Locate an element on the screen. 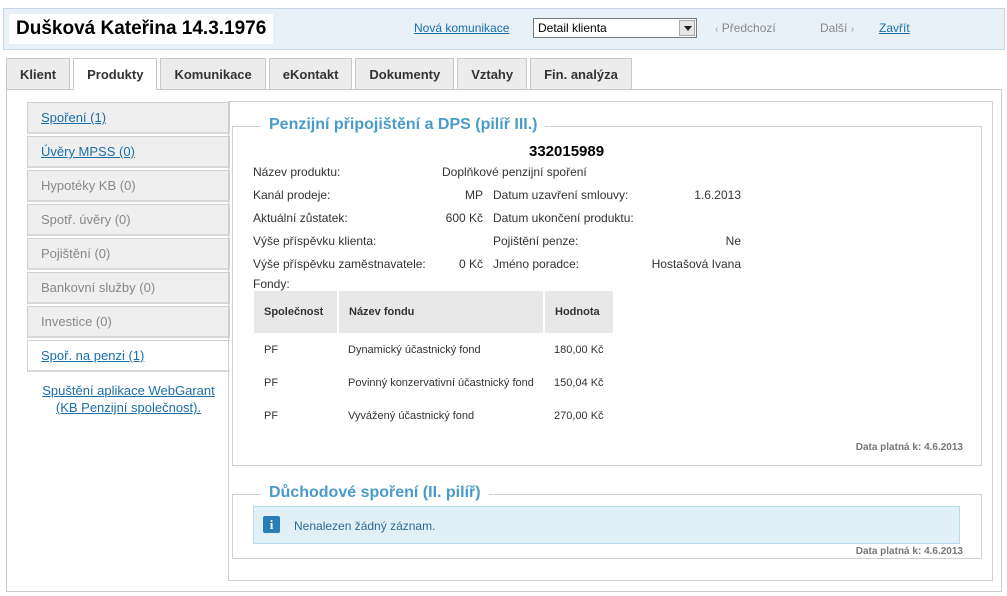 The height and width of the screenshot is (596, 1007). client-contribution-label: Výše příspěvku klienta: is located at coordinates (315, 241).